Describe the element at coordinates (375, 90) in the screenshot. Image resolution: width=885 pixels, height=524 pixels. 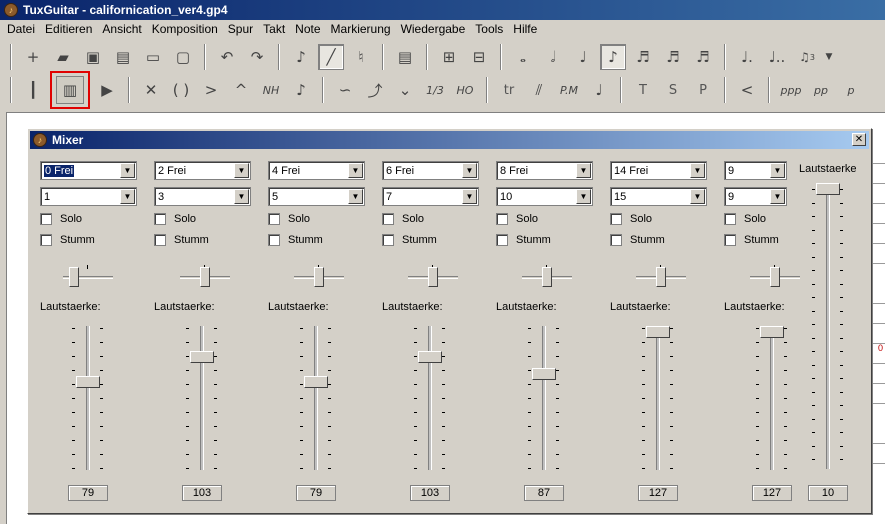
I see `bend-icon: ⤴` at that location.